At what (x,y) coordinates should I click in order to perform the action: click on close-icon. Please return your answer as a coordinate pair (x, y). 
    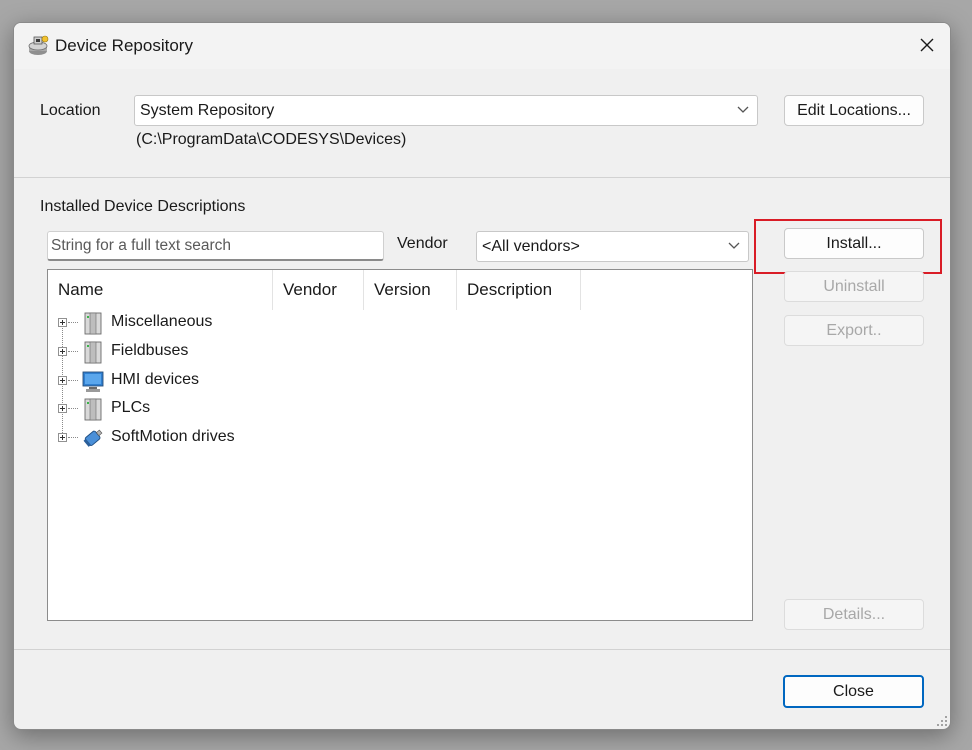
    Looking at the image, I should click on (927, 45).